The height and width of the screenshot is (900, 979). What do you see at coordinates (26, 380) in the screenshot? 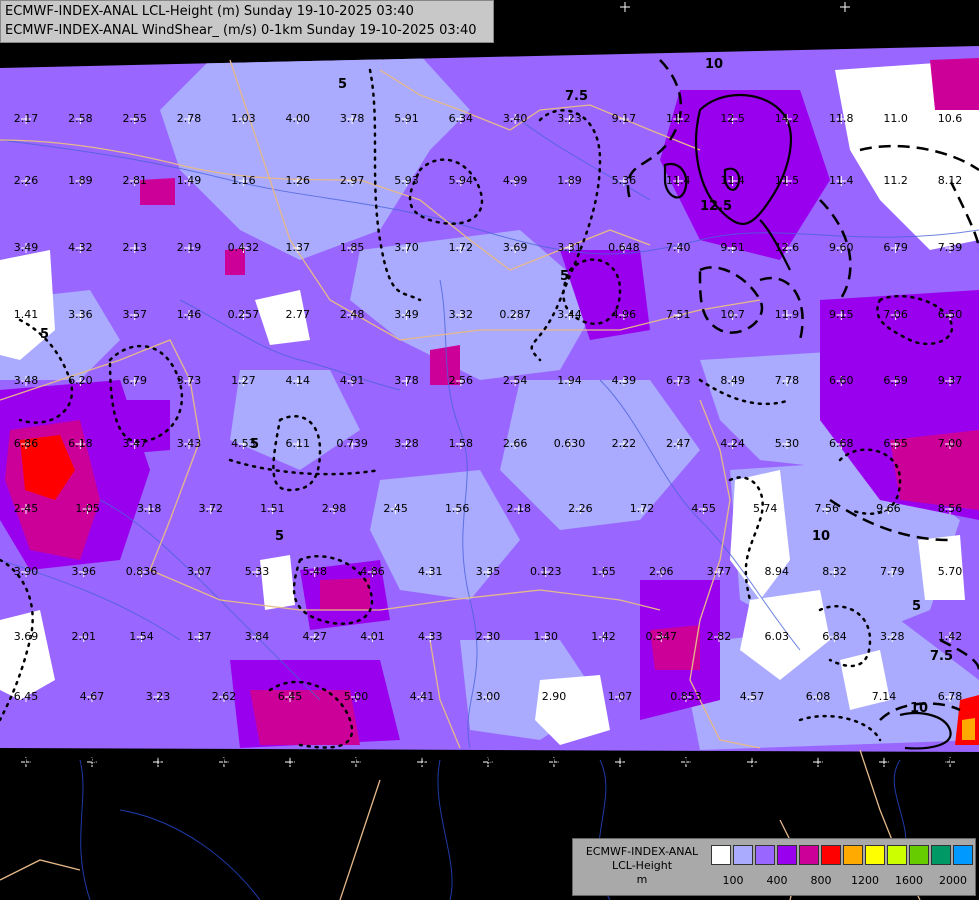
I see `station-value: 3.48` at bounding box center [26, 380].